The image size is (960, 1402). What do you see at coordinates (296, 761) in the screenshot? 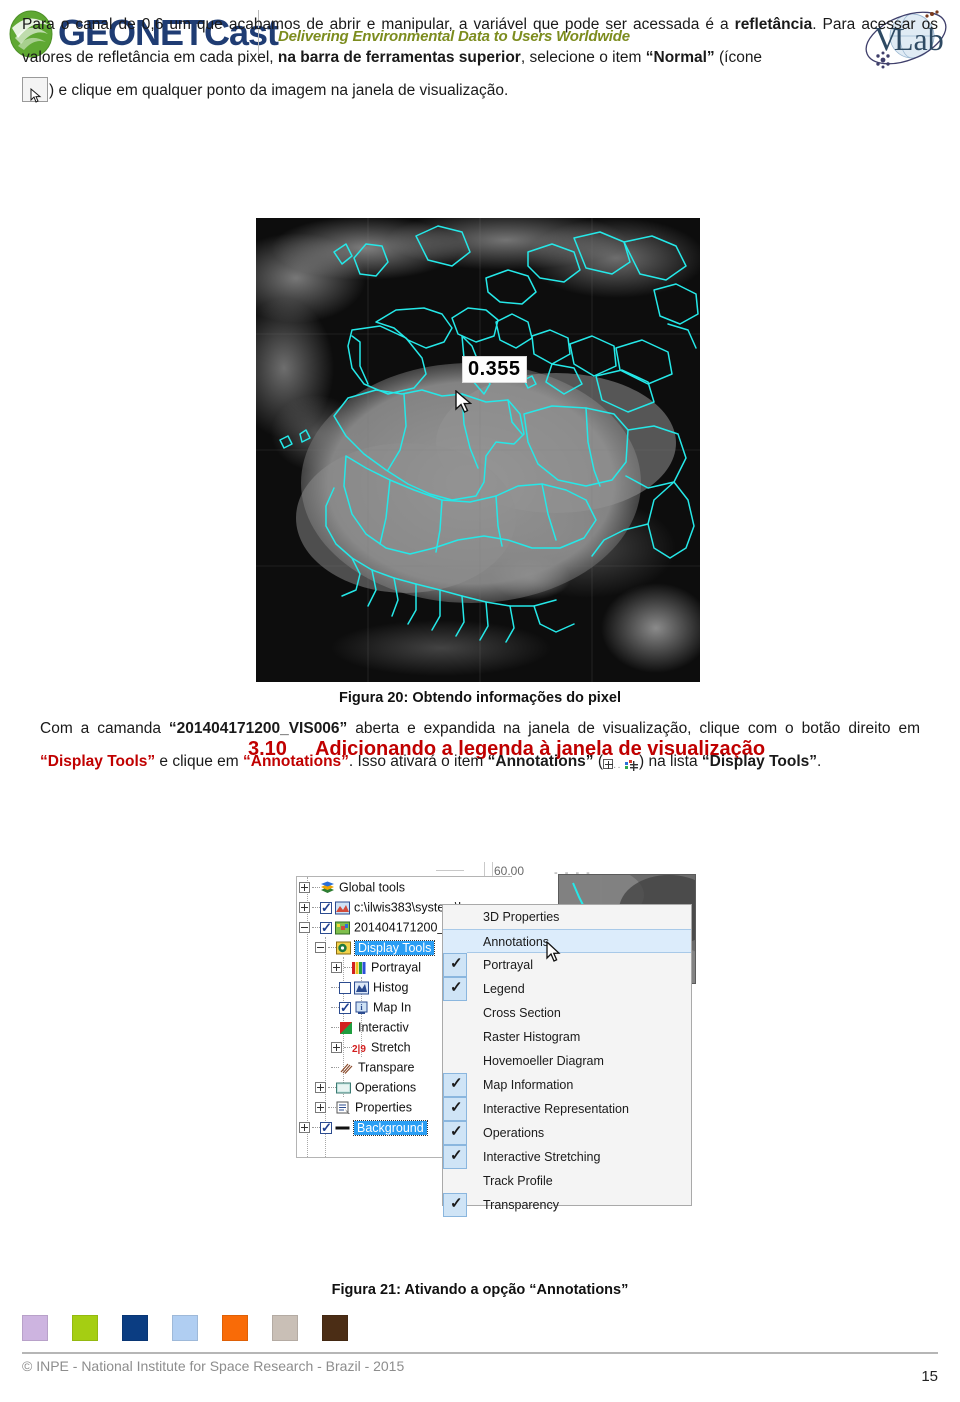
I see `p2-annotations-ref: “Annotations”` at bounding box center [296, 761].